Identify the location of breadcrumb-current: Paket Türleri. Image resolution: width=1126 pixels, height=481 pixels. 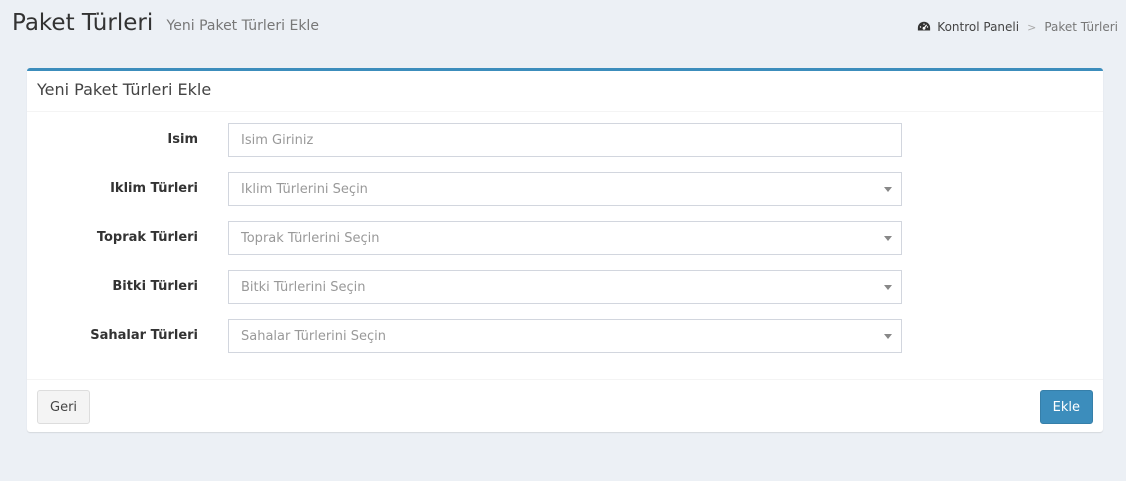
(1081, 27).